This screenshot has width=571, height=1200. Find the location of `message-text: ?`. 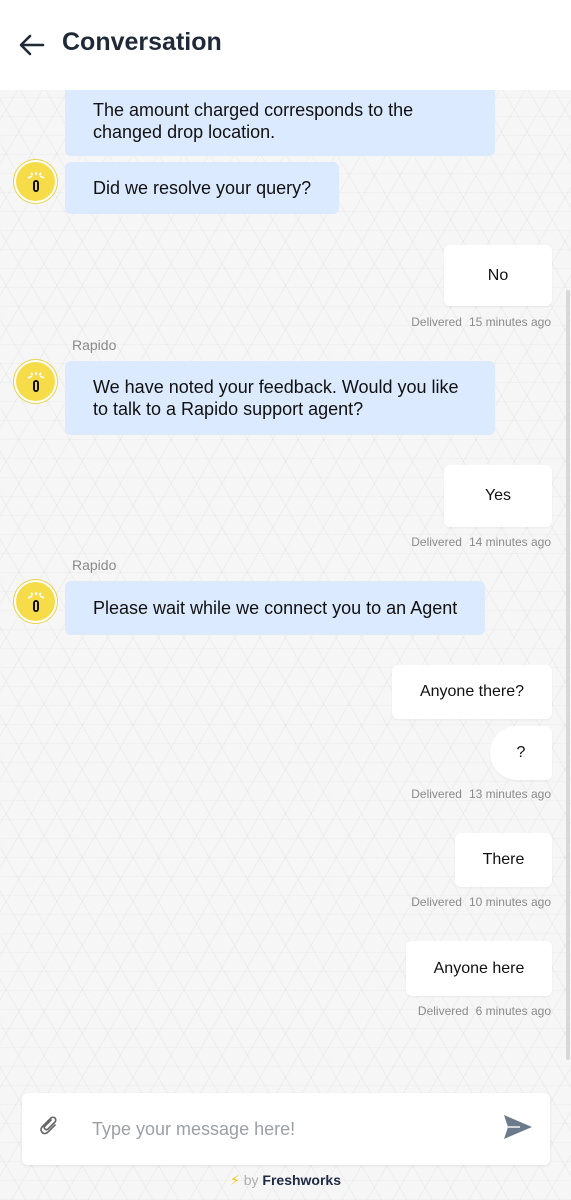

message-text: ? is located at coordinates (521, 752).